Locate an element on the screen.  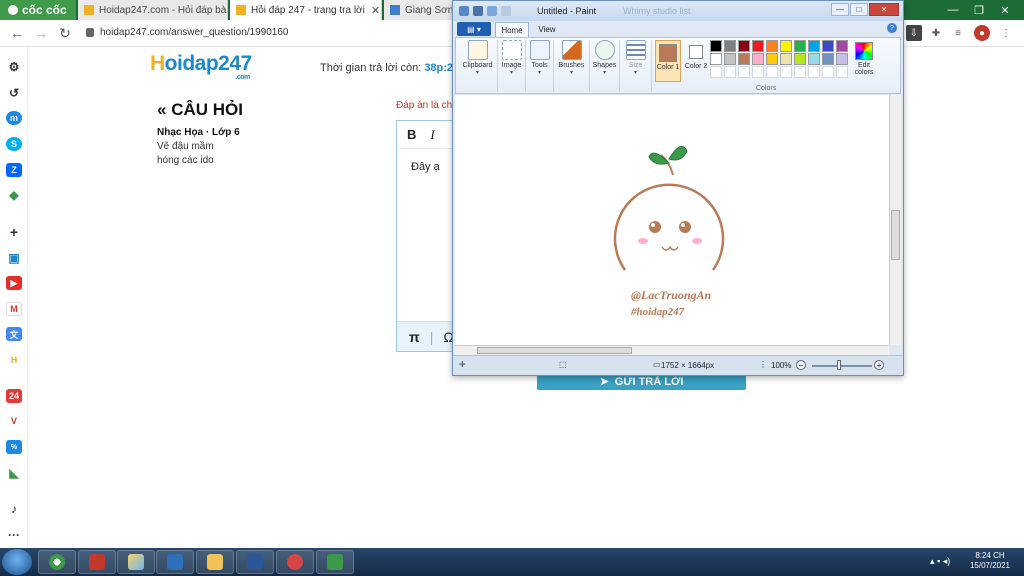
color2-selector: Color 2 is located at coordinates (696, 61).